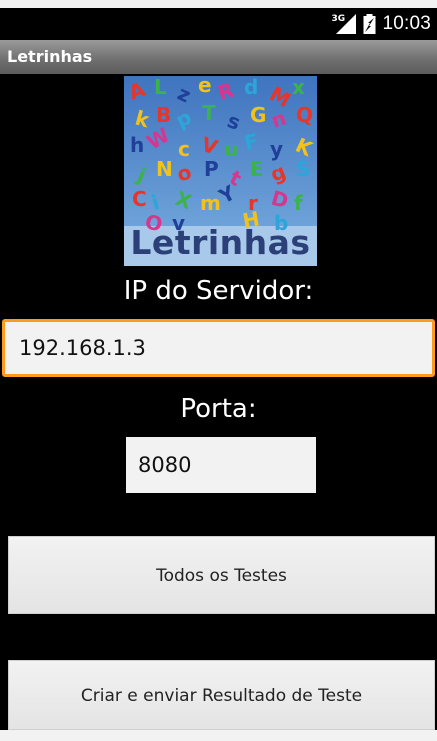  Describe the element at coordinates (160, 87) in the screenshot. I see `svg-text: L` at that location.